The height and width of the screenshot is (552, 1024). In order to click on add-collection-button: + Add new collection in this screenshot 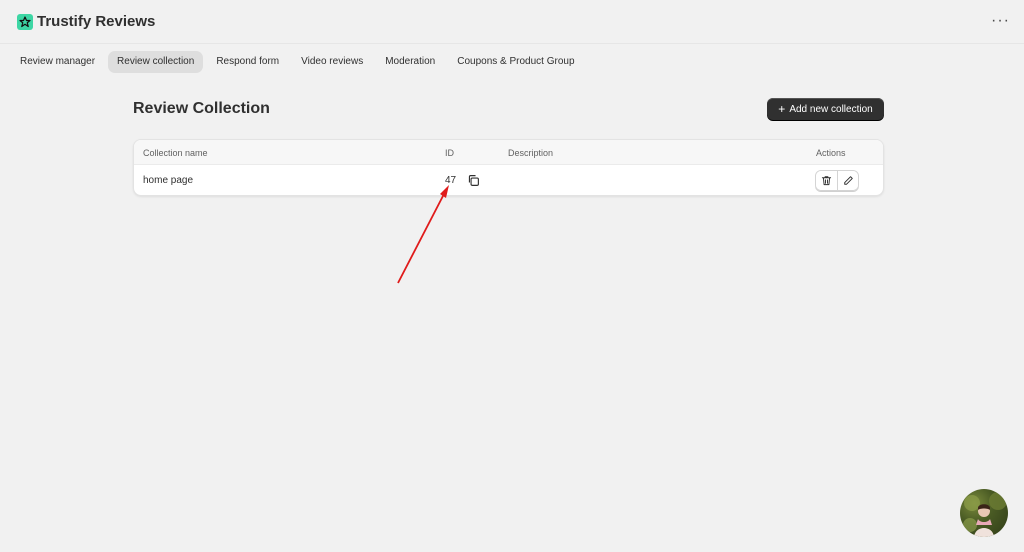, I will do `click(825, 109)`.